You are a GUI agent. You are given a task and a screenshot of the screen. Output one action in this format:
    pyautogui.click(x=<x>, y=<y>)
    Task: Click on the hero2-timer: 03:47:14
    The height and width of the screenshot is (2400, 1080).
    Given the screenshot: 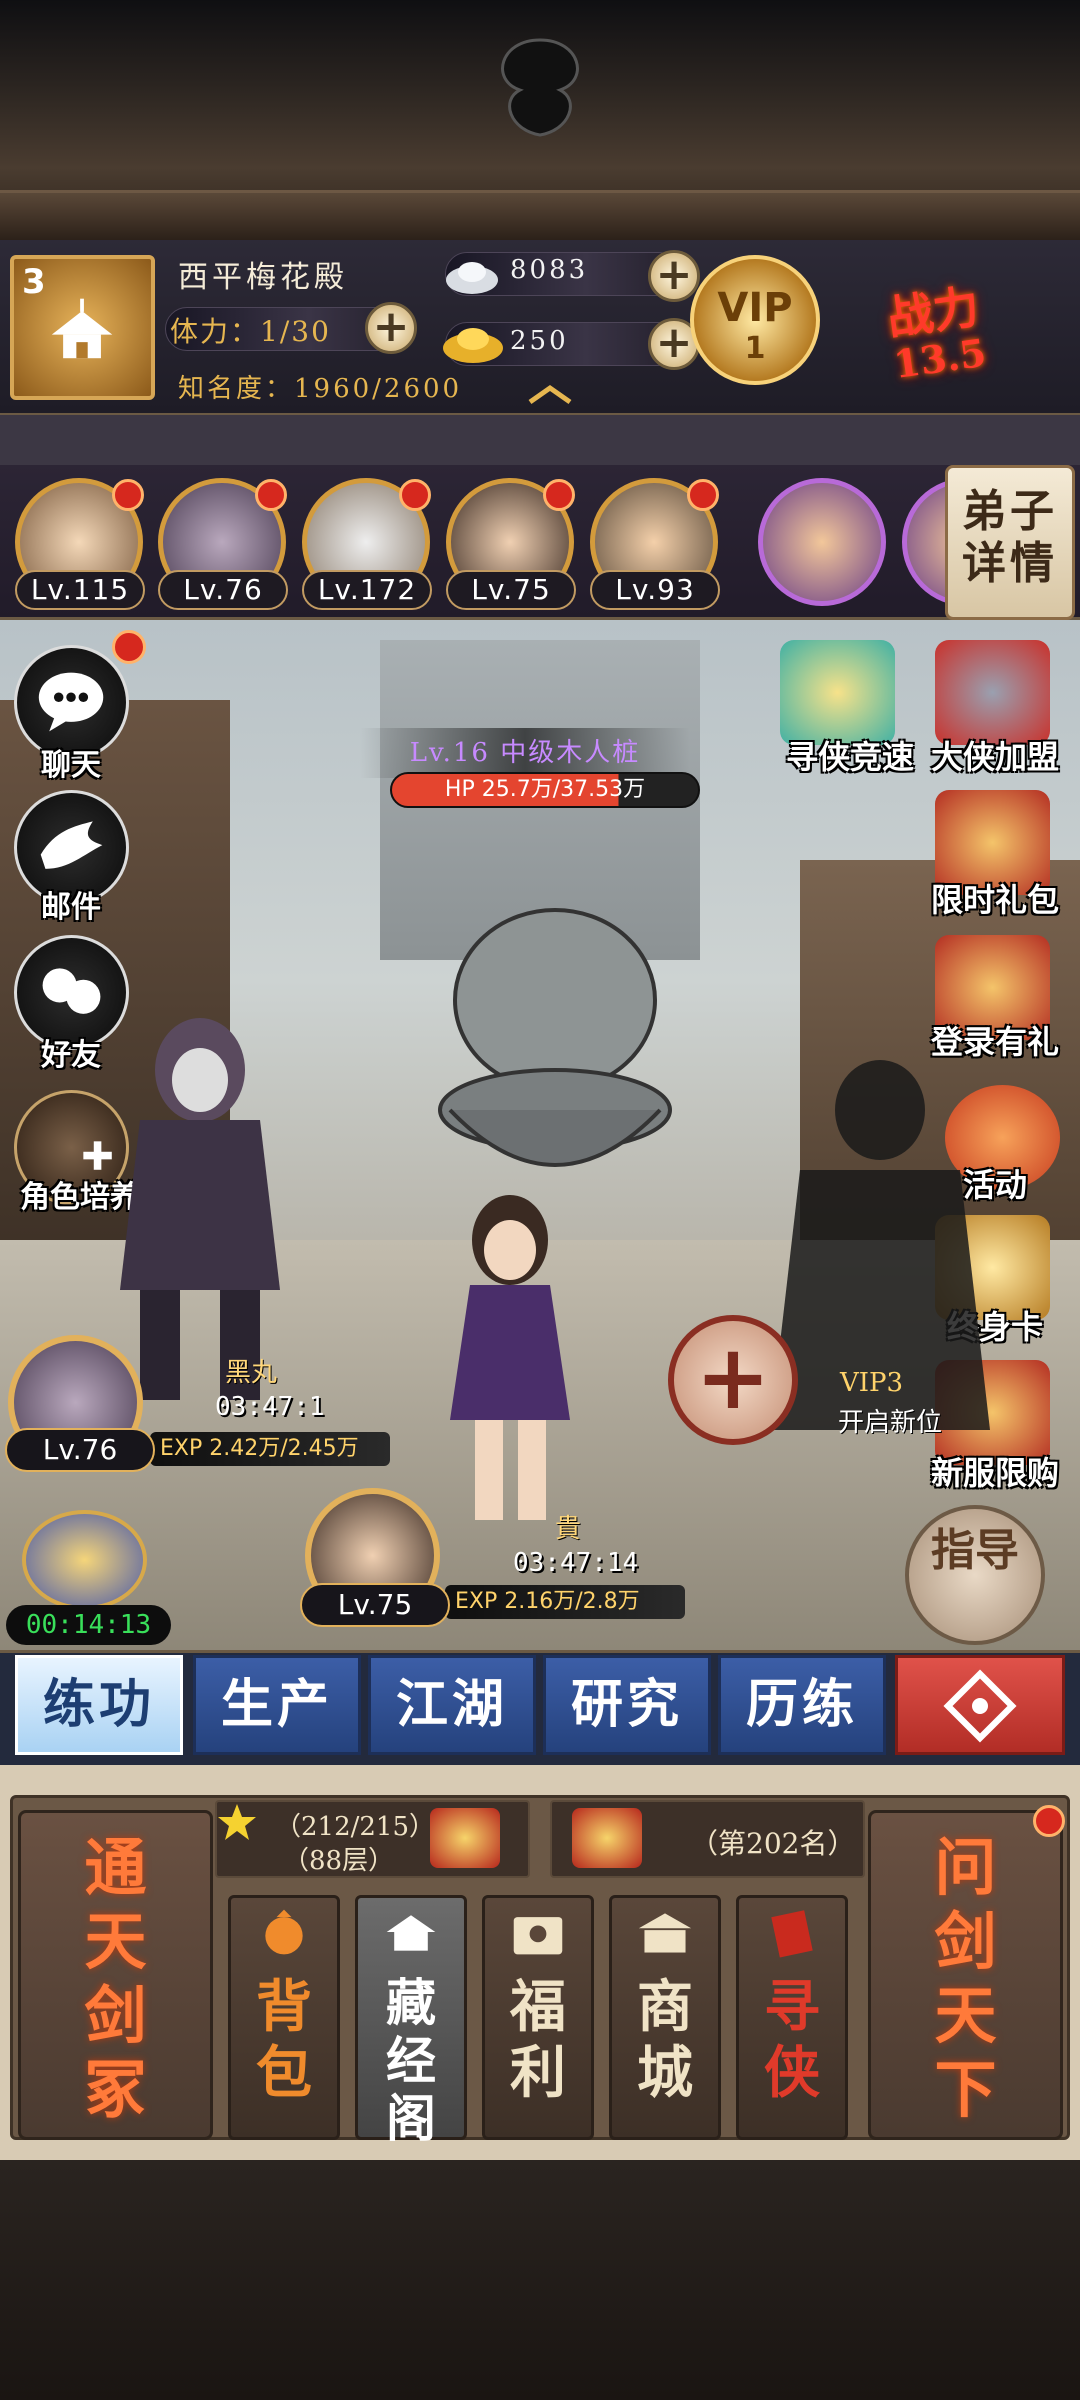 What is the action you would take?
    pyautogui.click(x=576, y=1563)
    